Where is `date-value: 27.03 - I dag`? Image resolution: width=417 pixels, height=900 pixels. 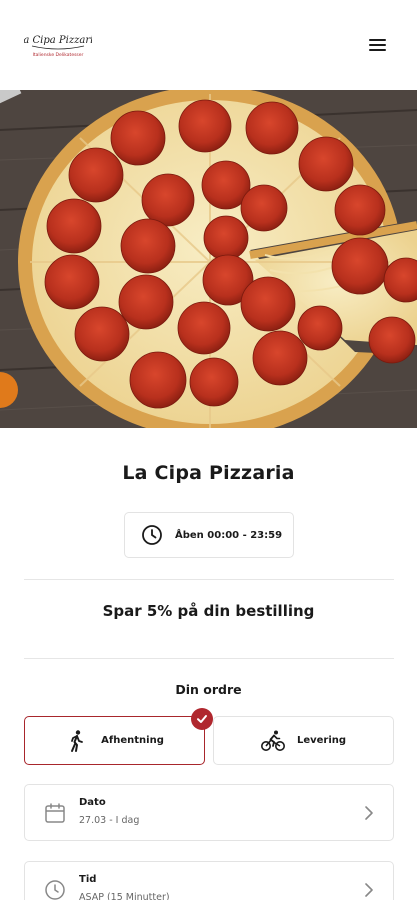
date-value: 27.03 - I dag is located at coordinates (109, 820).